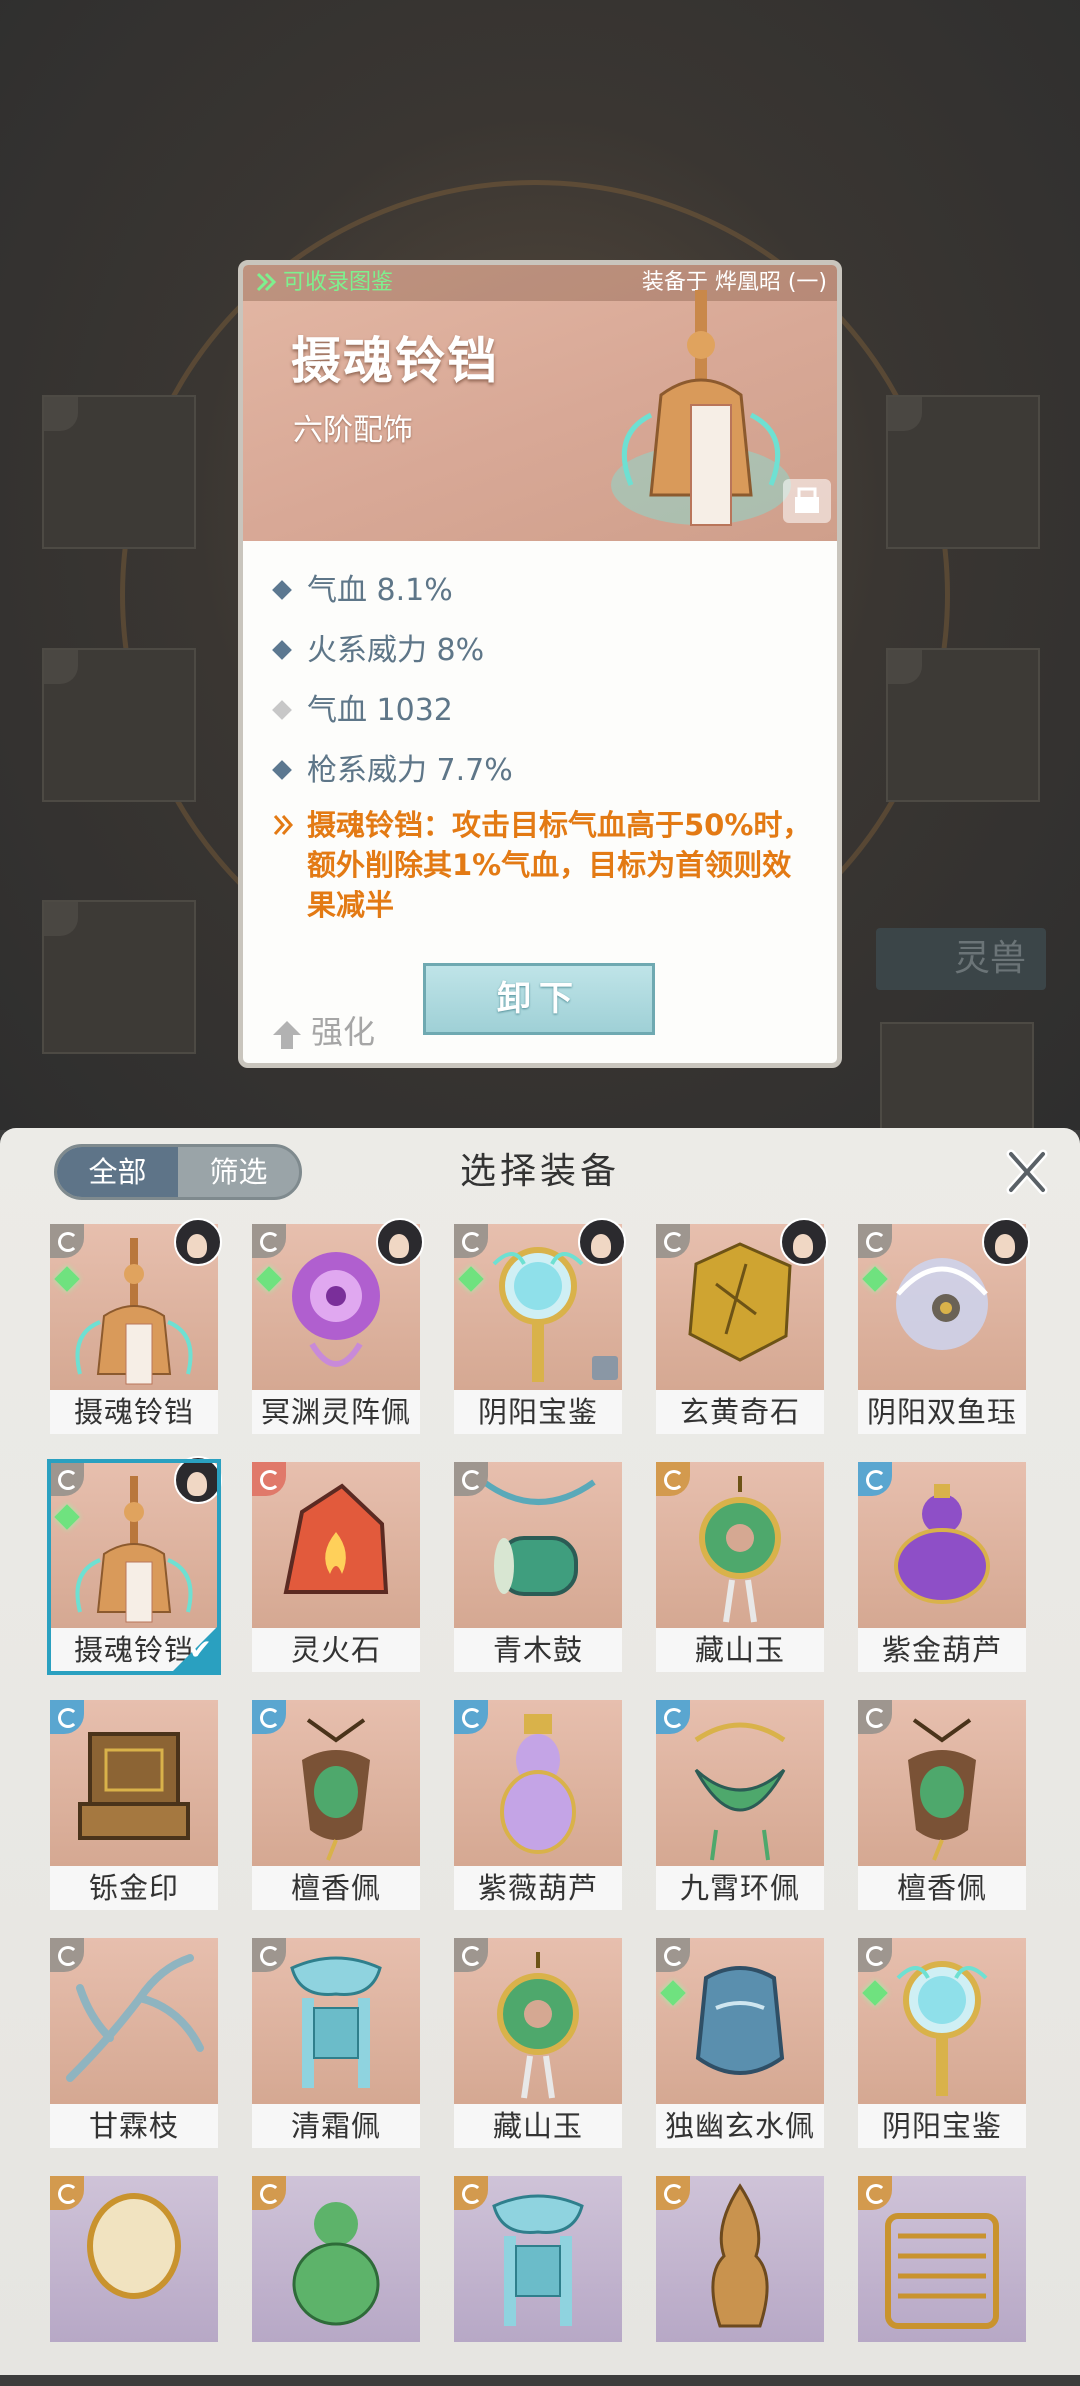  What do you see at coordinates (942, 1412) in the screenshot?
I see `equipment-name: 阴阳双鱼珏` at bounding box center [942, 1412].